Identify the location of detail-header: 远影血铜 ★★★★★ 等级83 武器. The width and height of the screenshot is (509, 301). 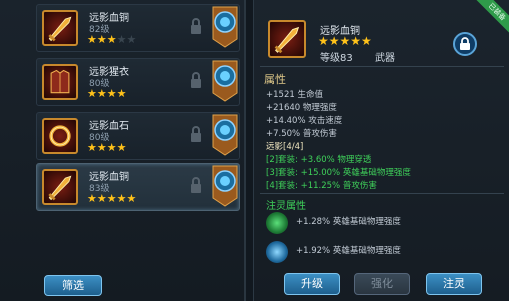
(378, 35).